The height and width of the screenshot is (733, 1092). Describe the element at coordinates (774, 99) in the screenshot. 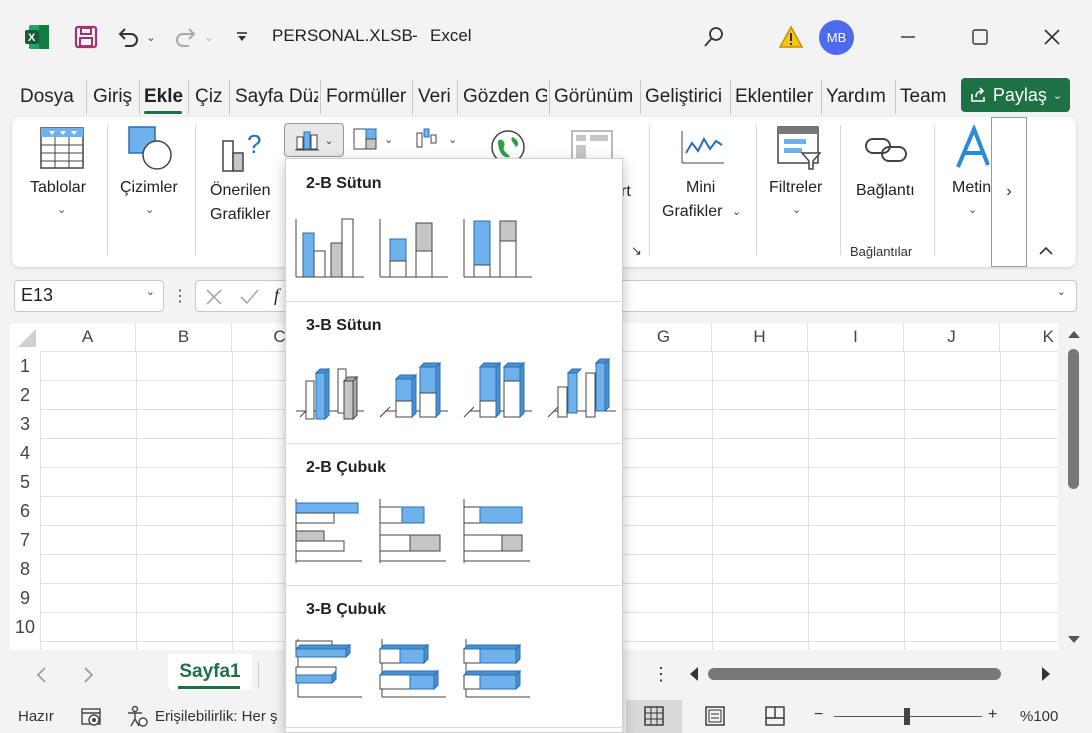

I see `tab-eklentiler: Eklentiler` at that location.